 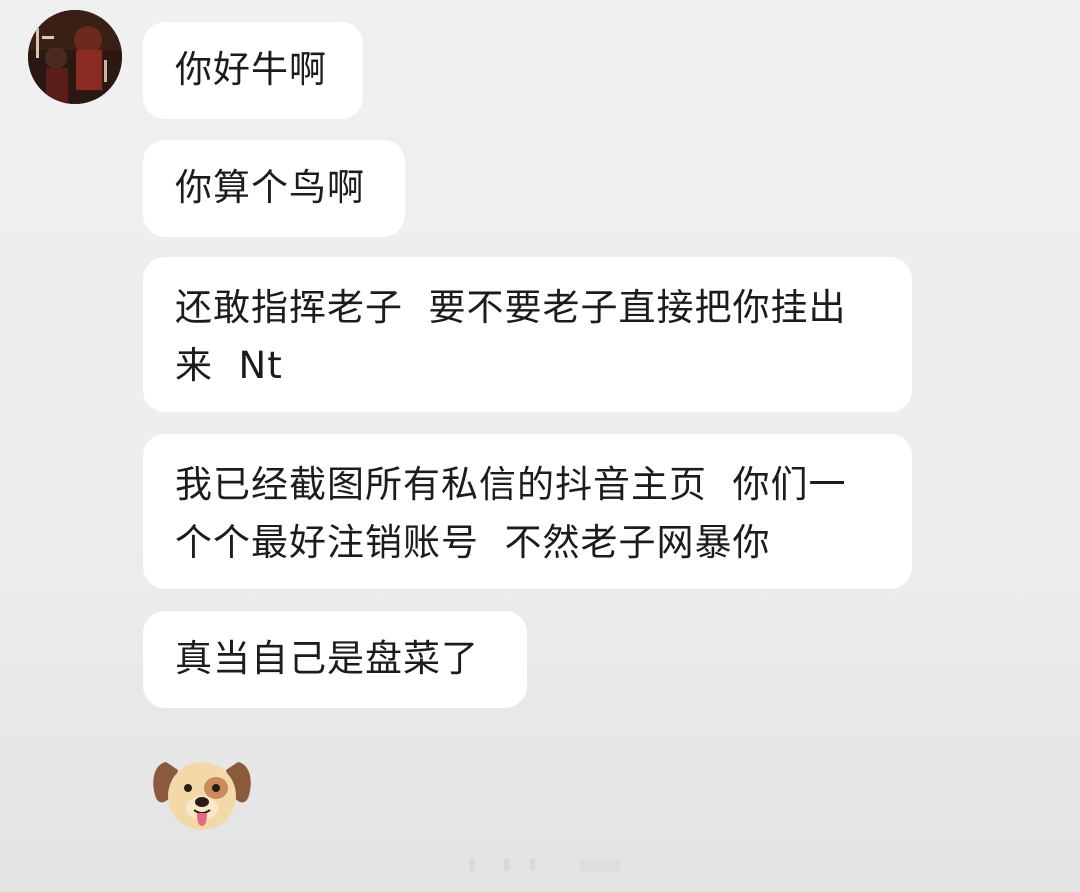 I want to click on chat-message-text: 你算个鸟啊, so click(x=270, y=187).